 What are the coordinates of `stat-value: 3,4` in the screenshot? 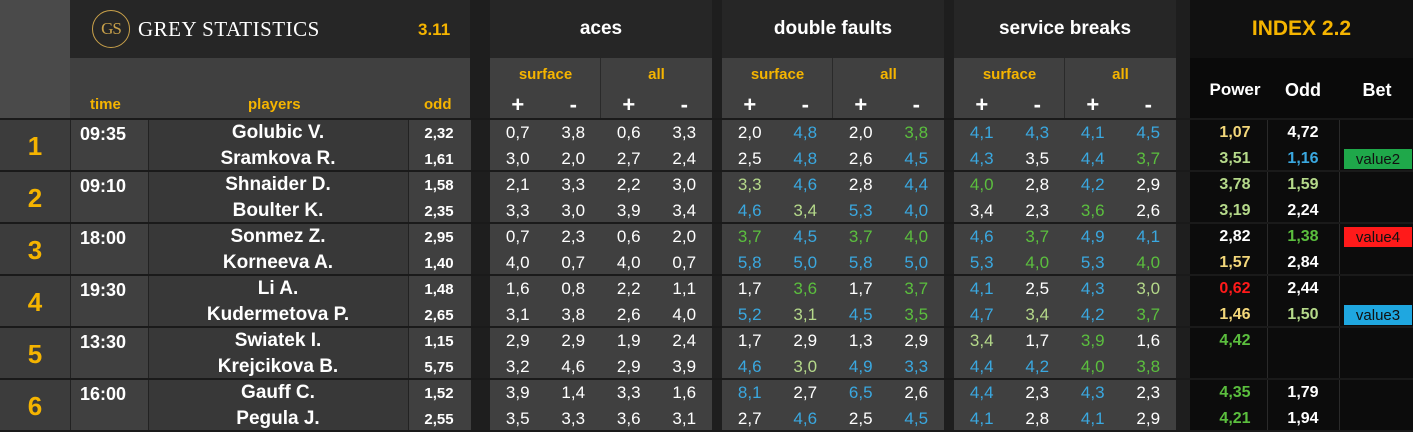 It's located at (684, 210).